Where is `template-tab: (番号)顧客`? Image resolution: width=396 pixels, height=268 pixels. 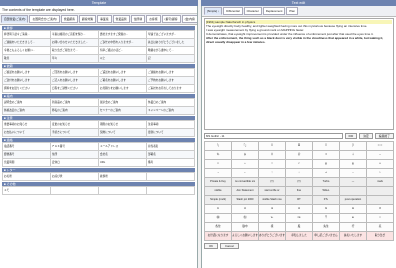
template-tab: (番号)顧客 is located at coordinates (171, 19).